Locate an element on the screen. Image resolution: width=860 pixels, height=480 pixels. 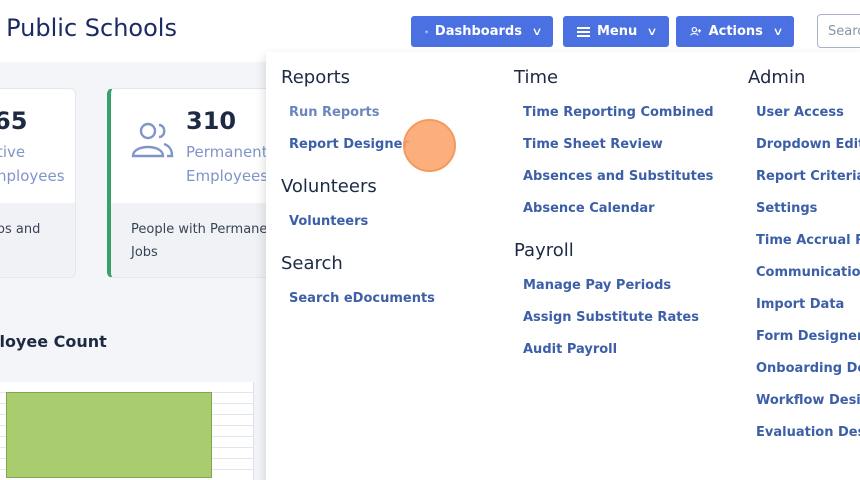
group-heading-volunteers: Volunteers is located at coordinates (329, 186).